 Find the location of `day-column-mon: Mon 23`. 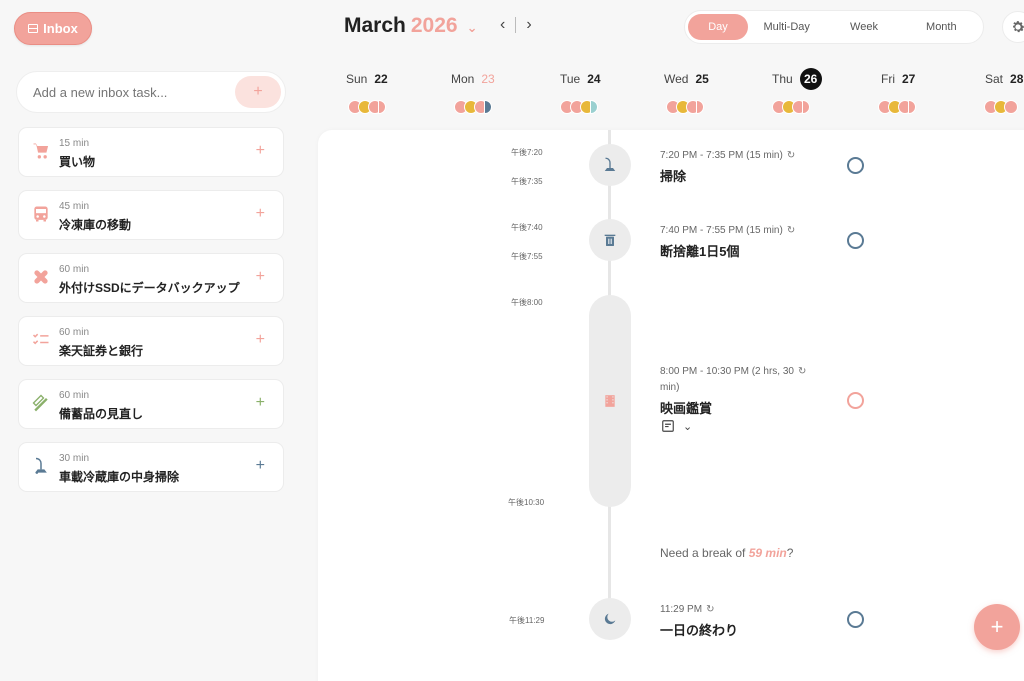

day-column-mon: Mon 23 is located at coordinates (496, 79).